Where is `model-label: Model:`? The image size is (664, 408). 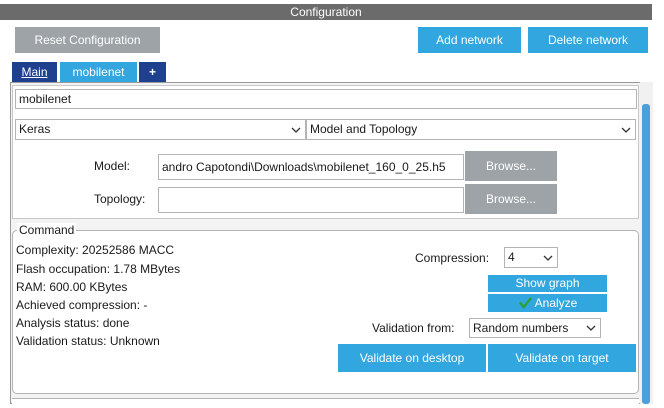
model-label: Model: is located at coordinates (112, 166).